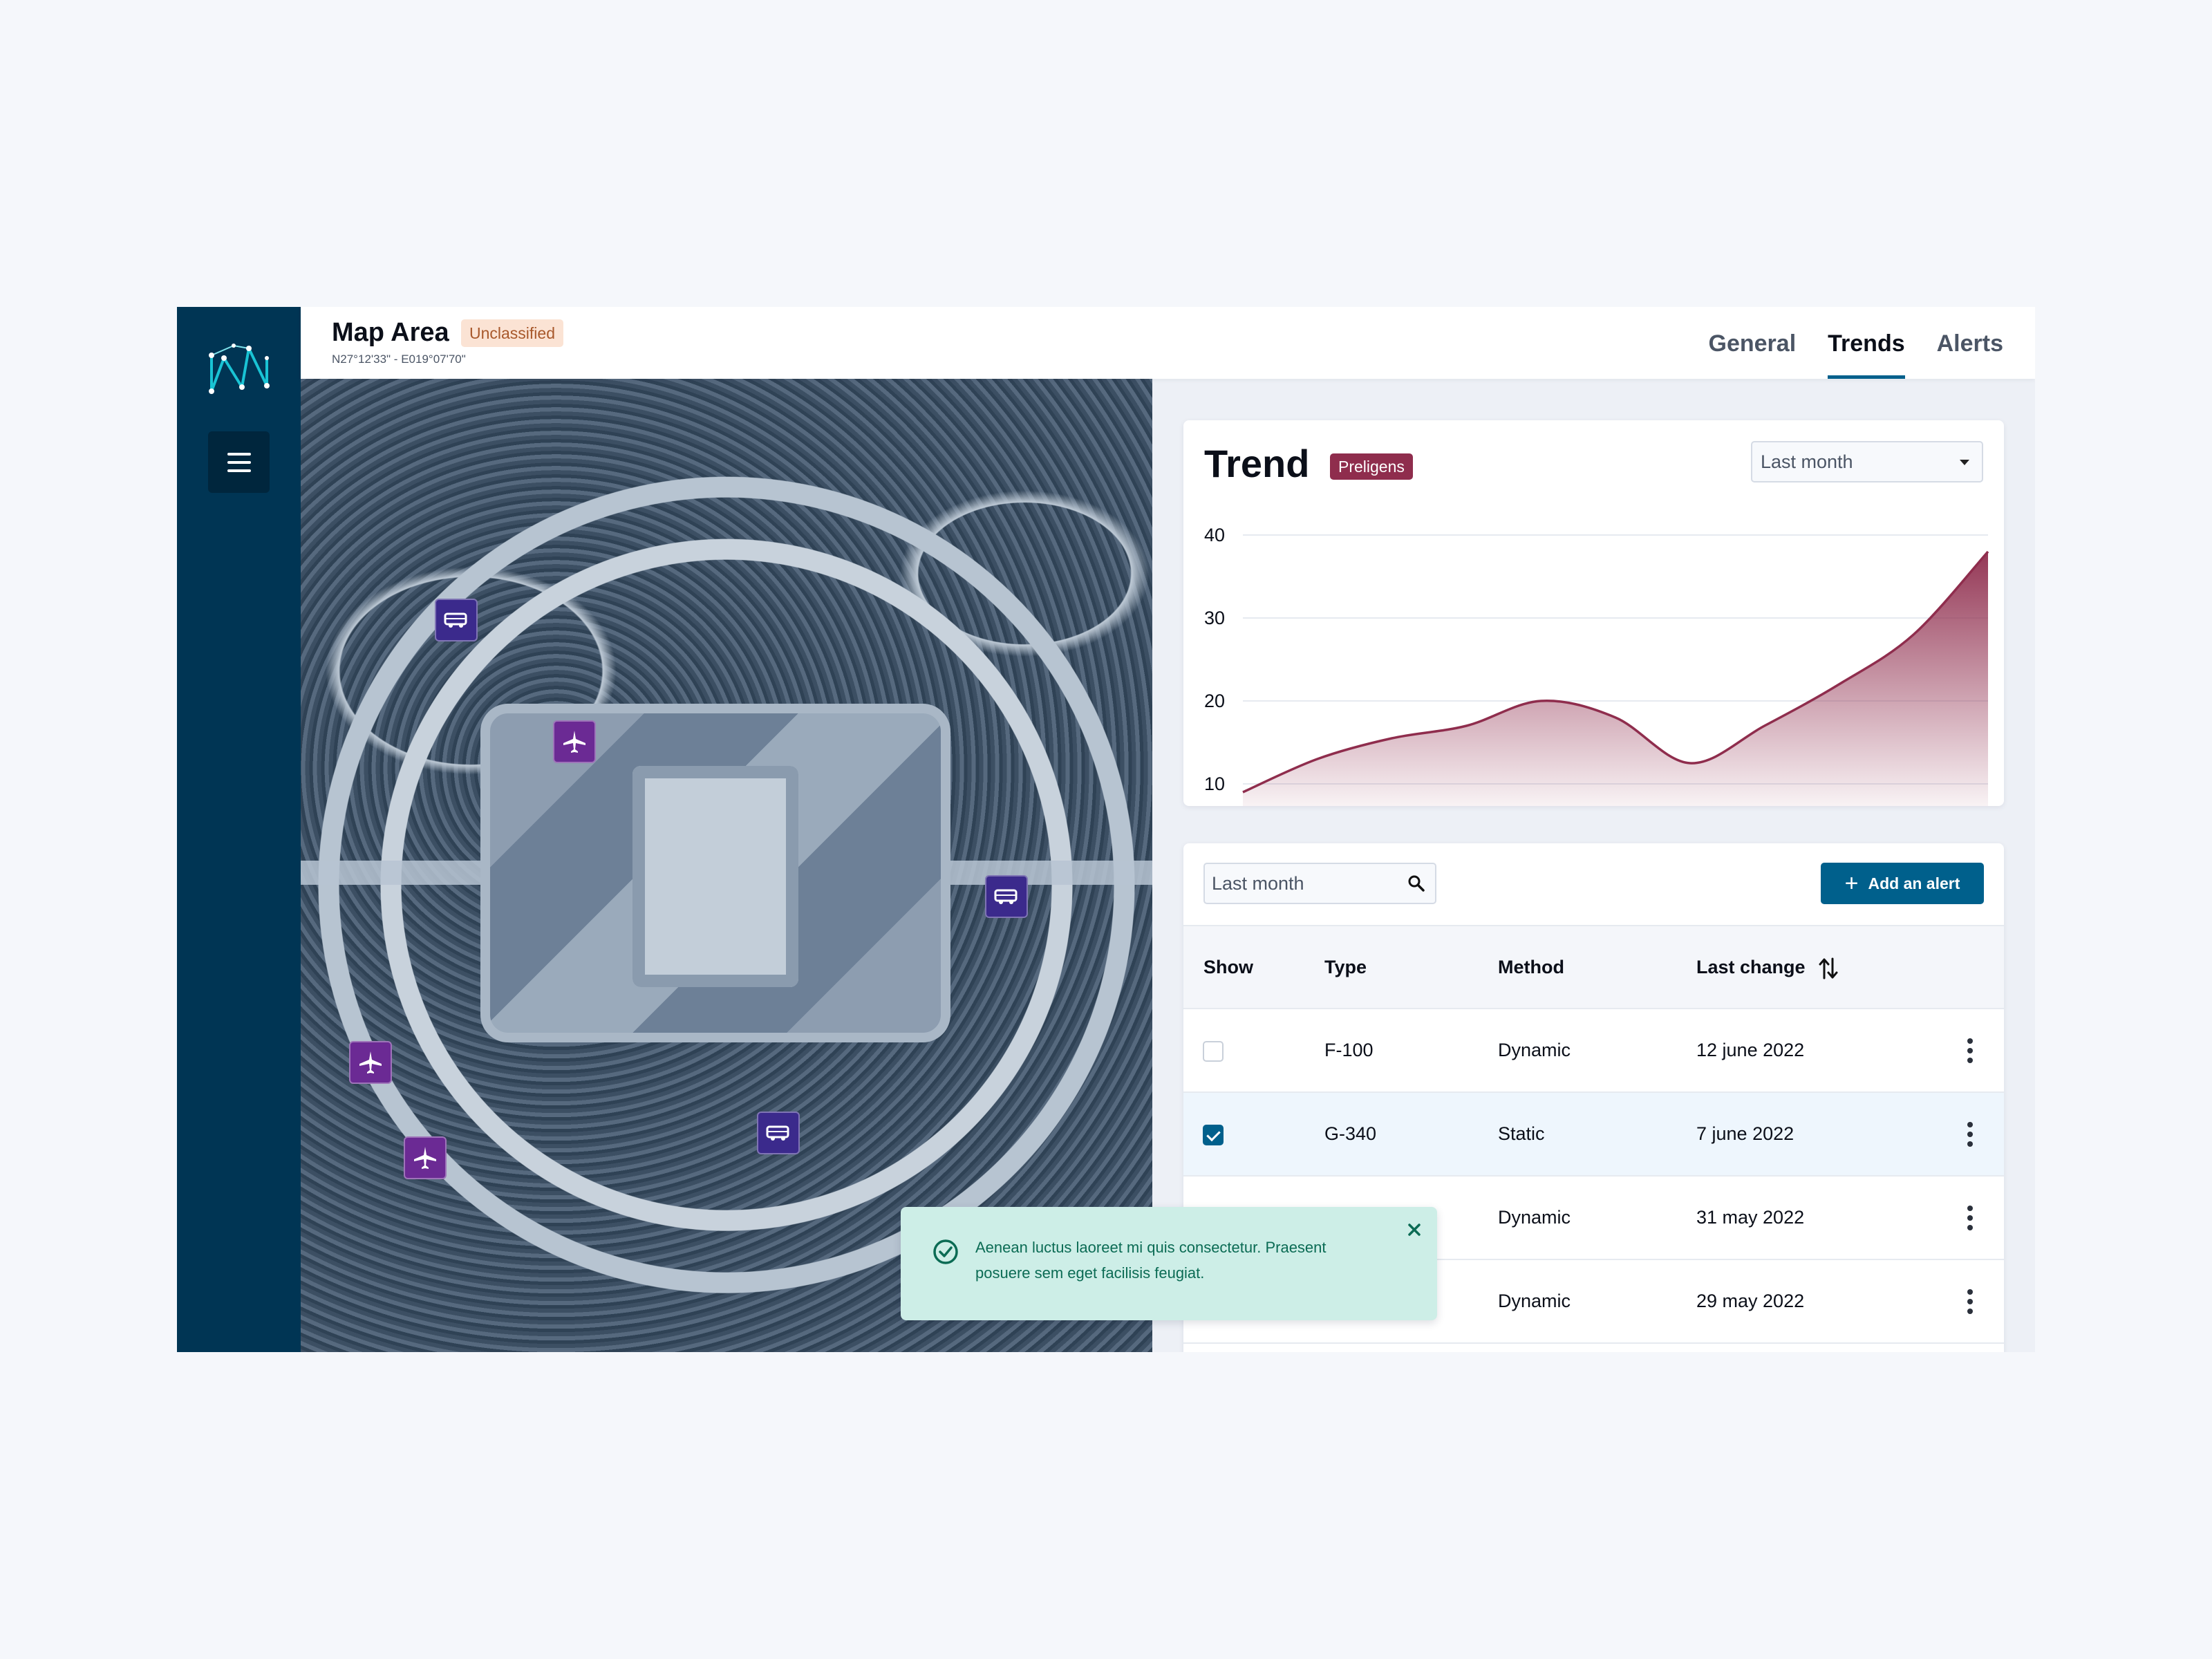 This screenshot has width=2212, height=1659. Describe the element at coordinates (1750, 1050) in the screenshot. I see `last-change-cell: 12 june 2022` at that location.